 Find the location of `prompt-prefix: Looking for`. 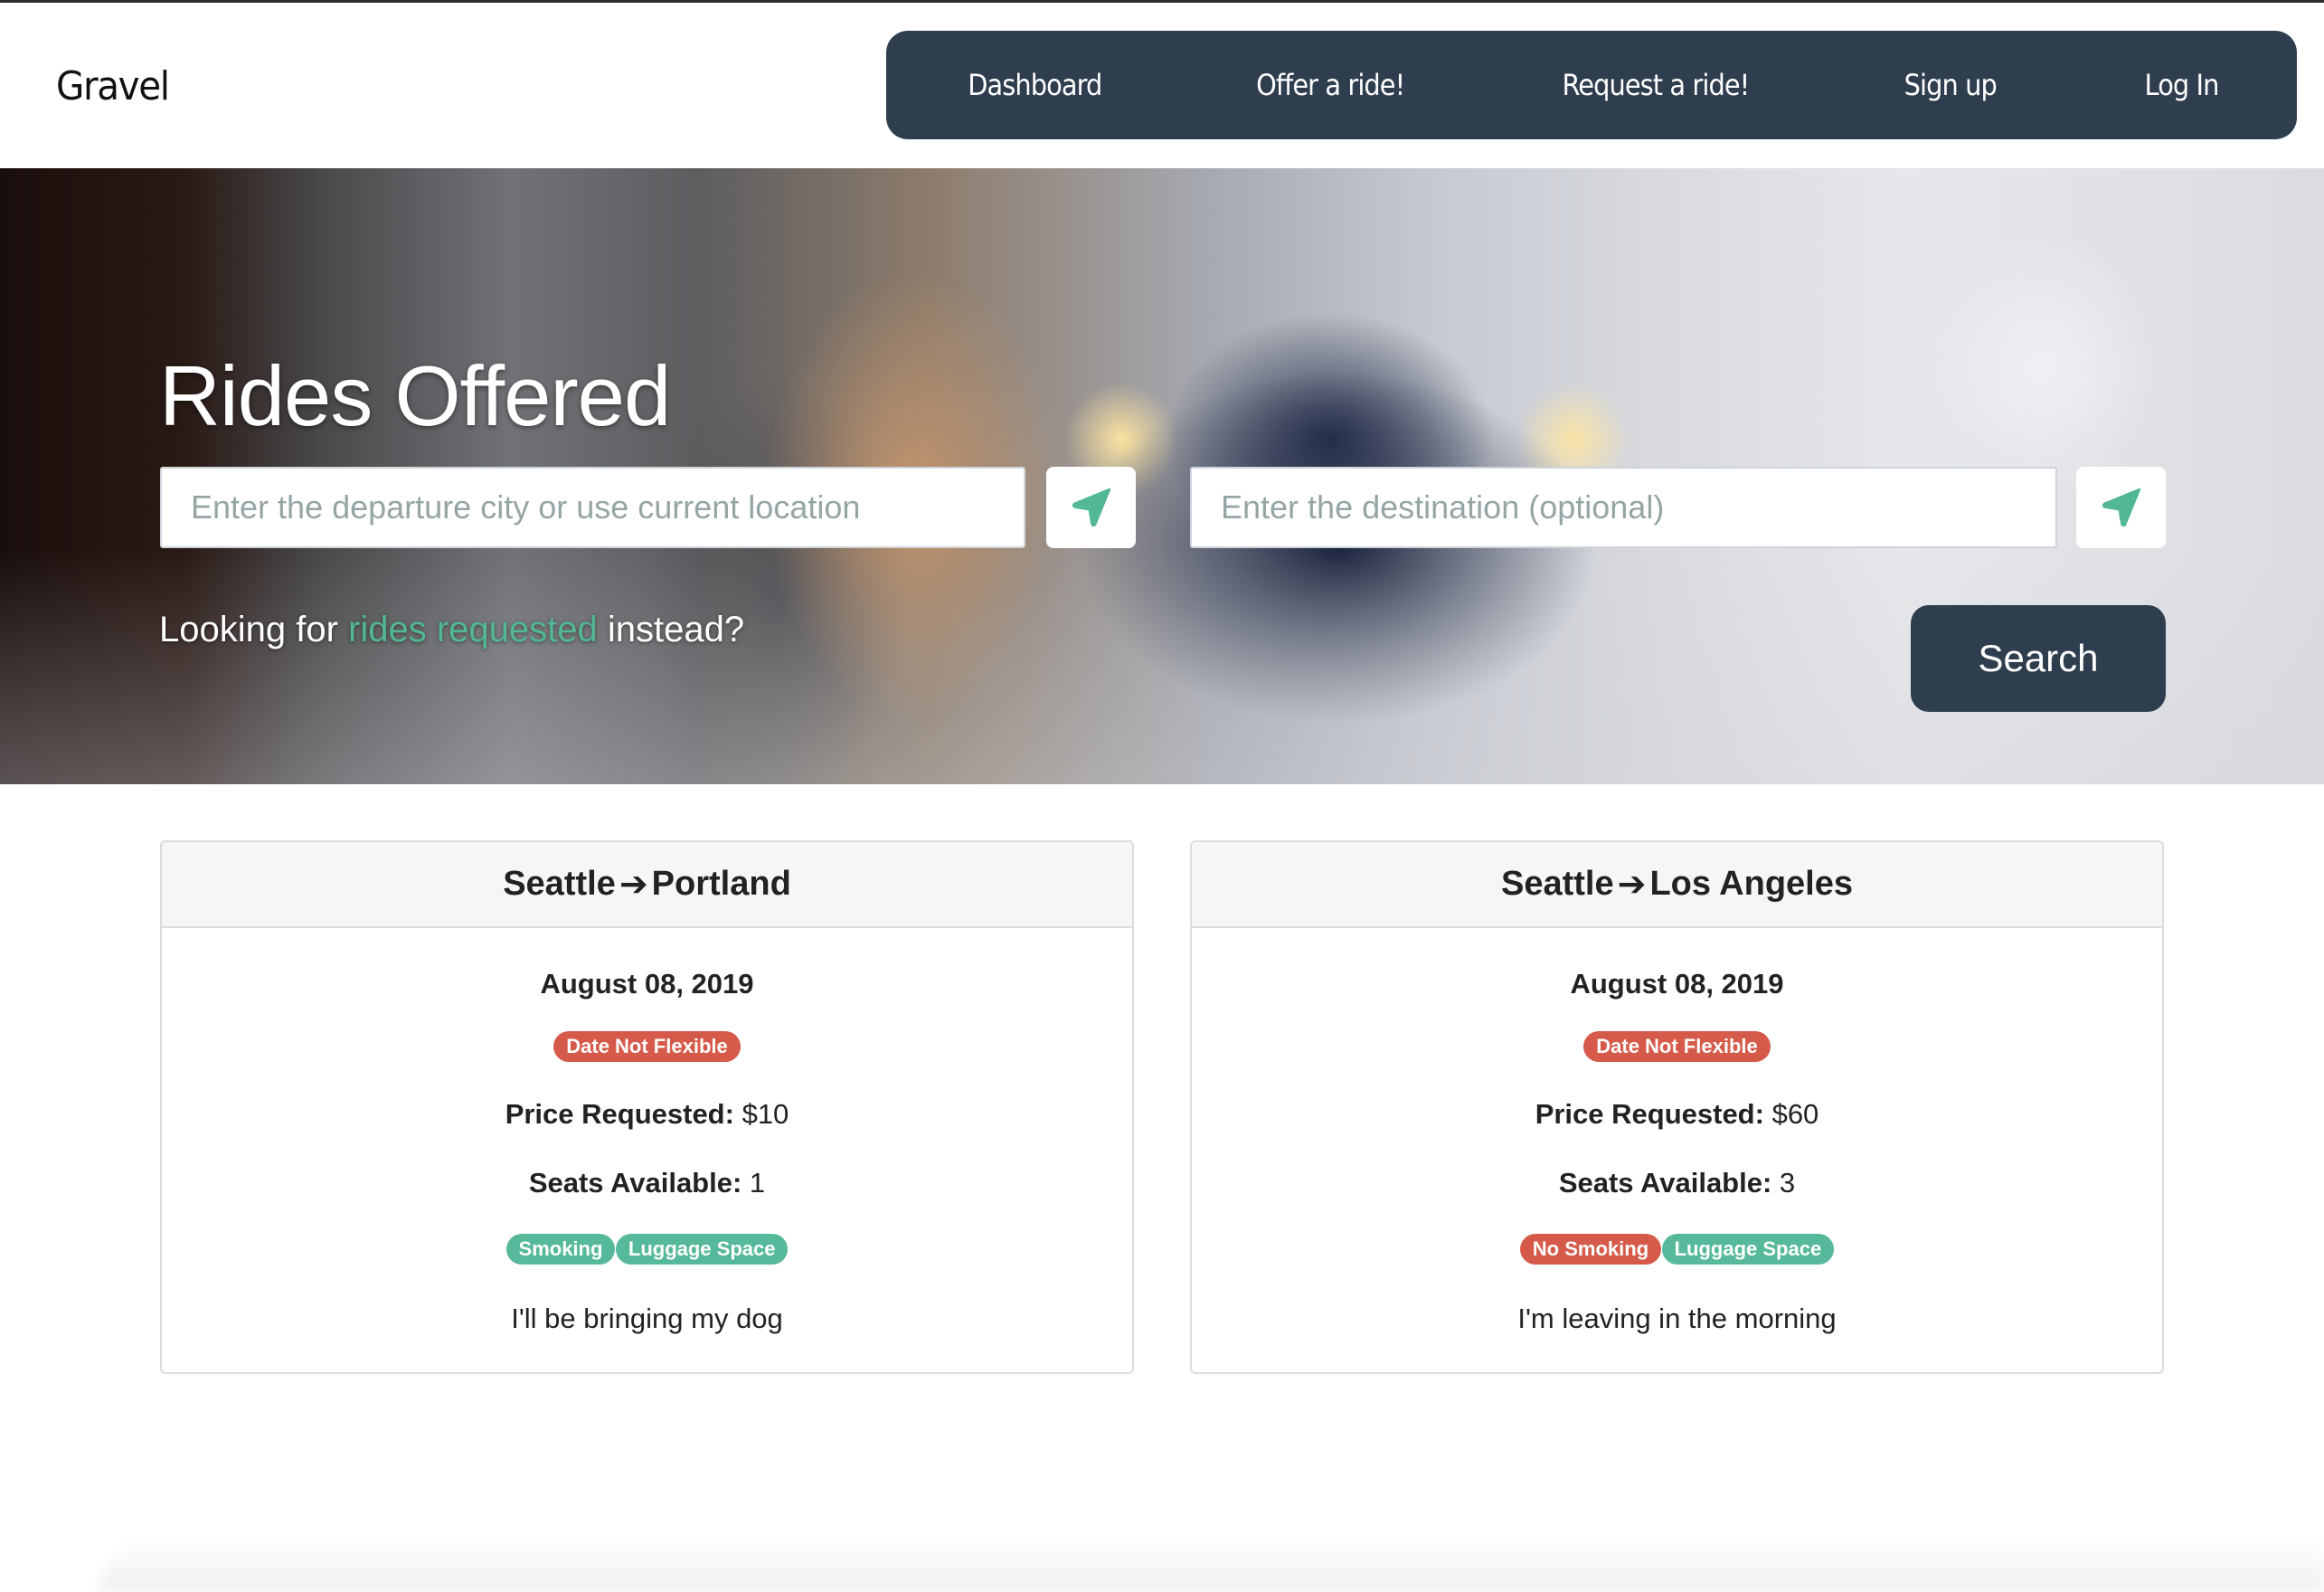

prompt-prefix: Looking for is located at coordinates (254, 629).